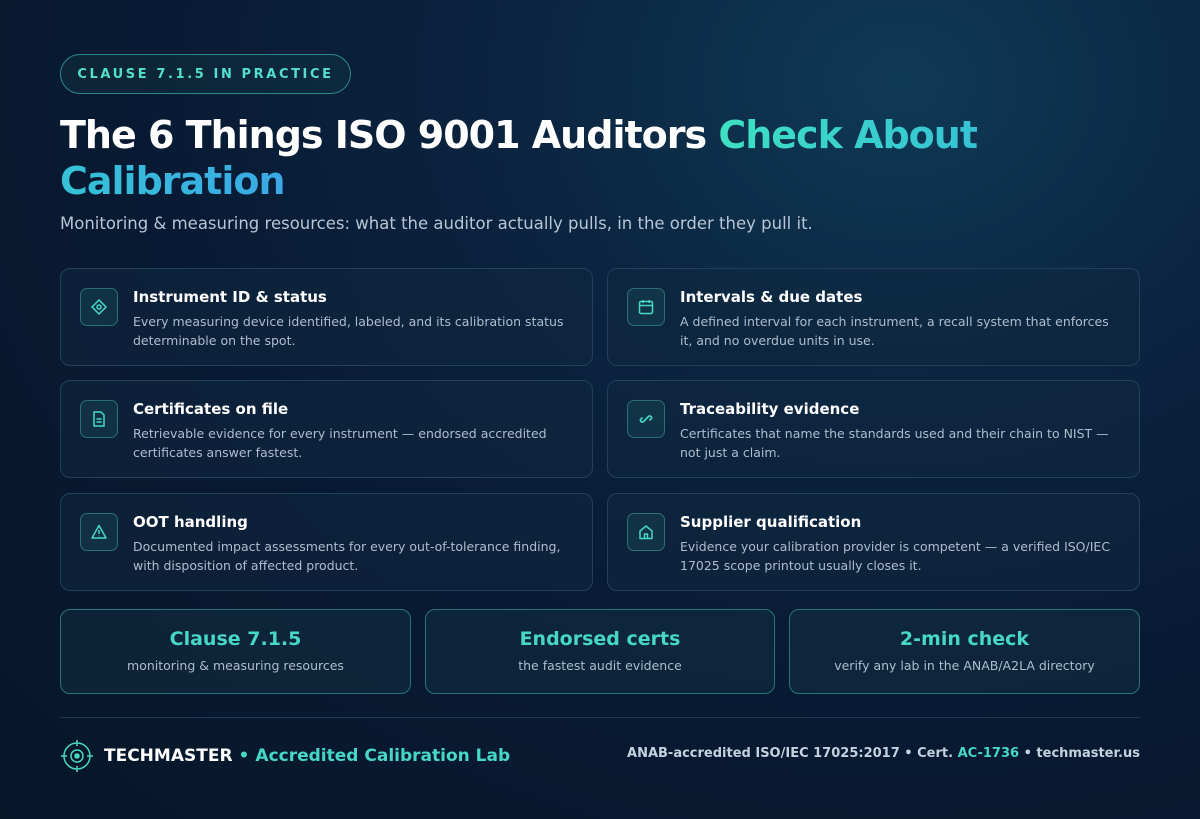  What do you see at coordinates (383, 756) in the screenshot?
I see `brand-tagline: Accredited Calibration Lab` at bounding box center [383, 756].